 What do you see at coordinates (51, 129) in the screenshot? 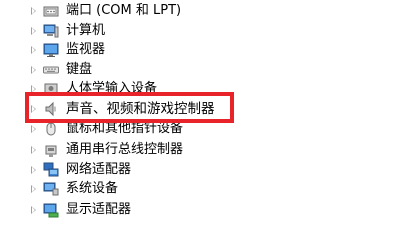
I see `mouse-icon` at bounding box center [51, 129].